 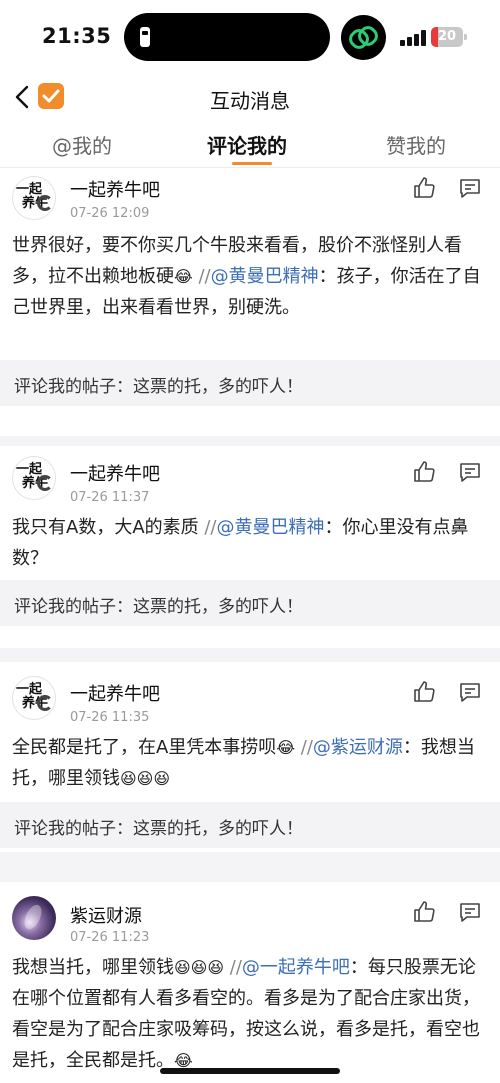 I want to click on tab-bar: @我的 评论我的 赞我的, so click(x=250, y=144).